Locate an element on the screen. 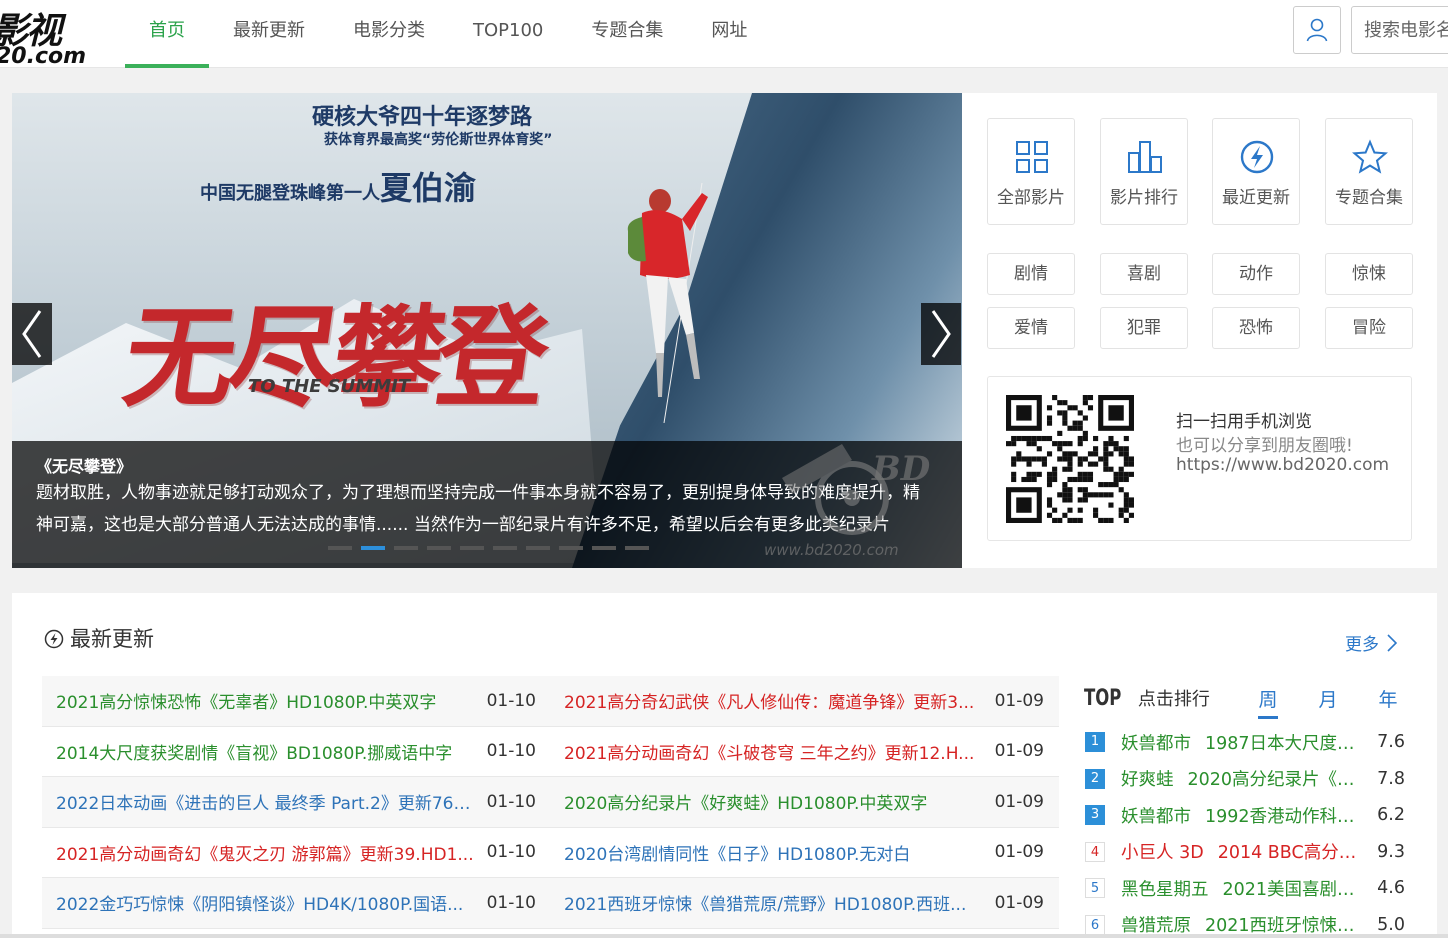 The image size is (1448, 938). carousel-prev-button is located at coordinates (32, 334).